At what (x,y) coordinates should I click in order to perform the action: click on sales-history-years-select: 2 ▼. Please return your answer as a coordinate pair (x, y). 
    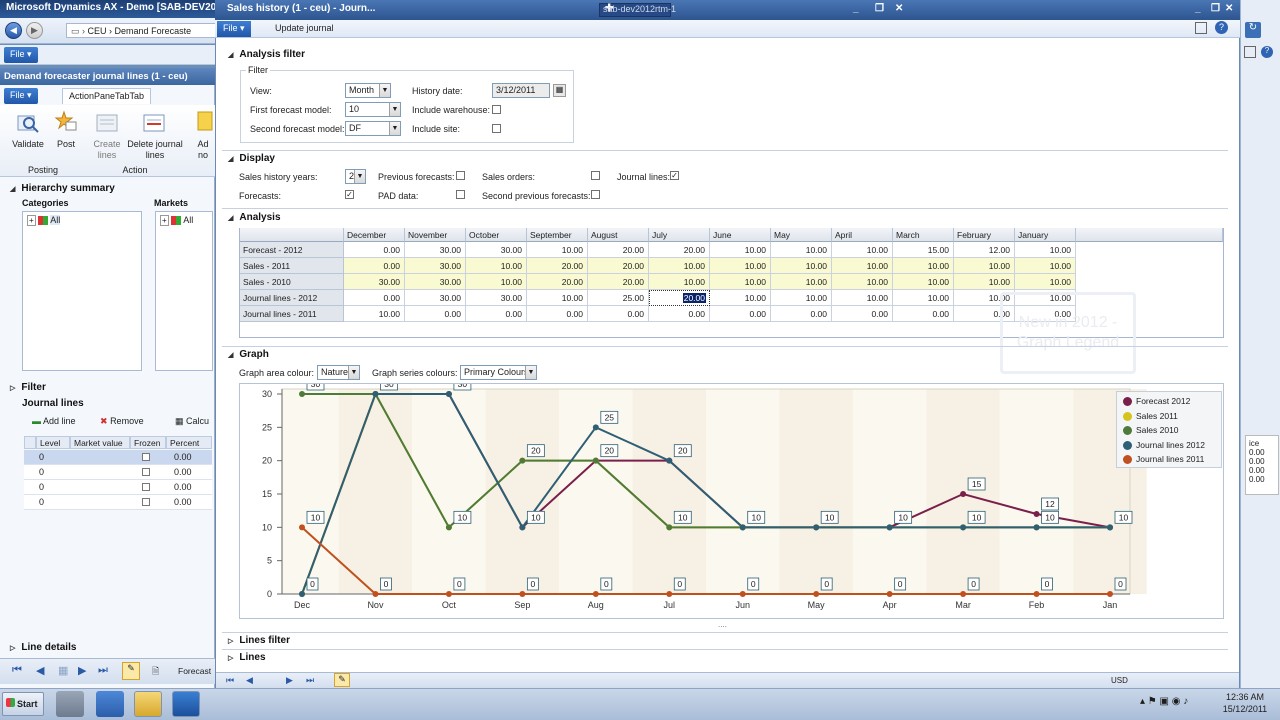
    Looking at the image, I should click on (355, 176).